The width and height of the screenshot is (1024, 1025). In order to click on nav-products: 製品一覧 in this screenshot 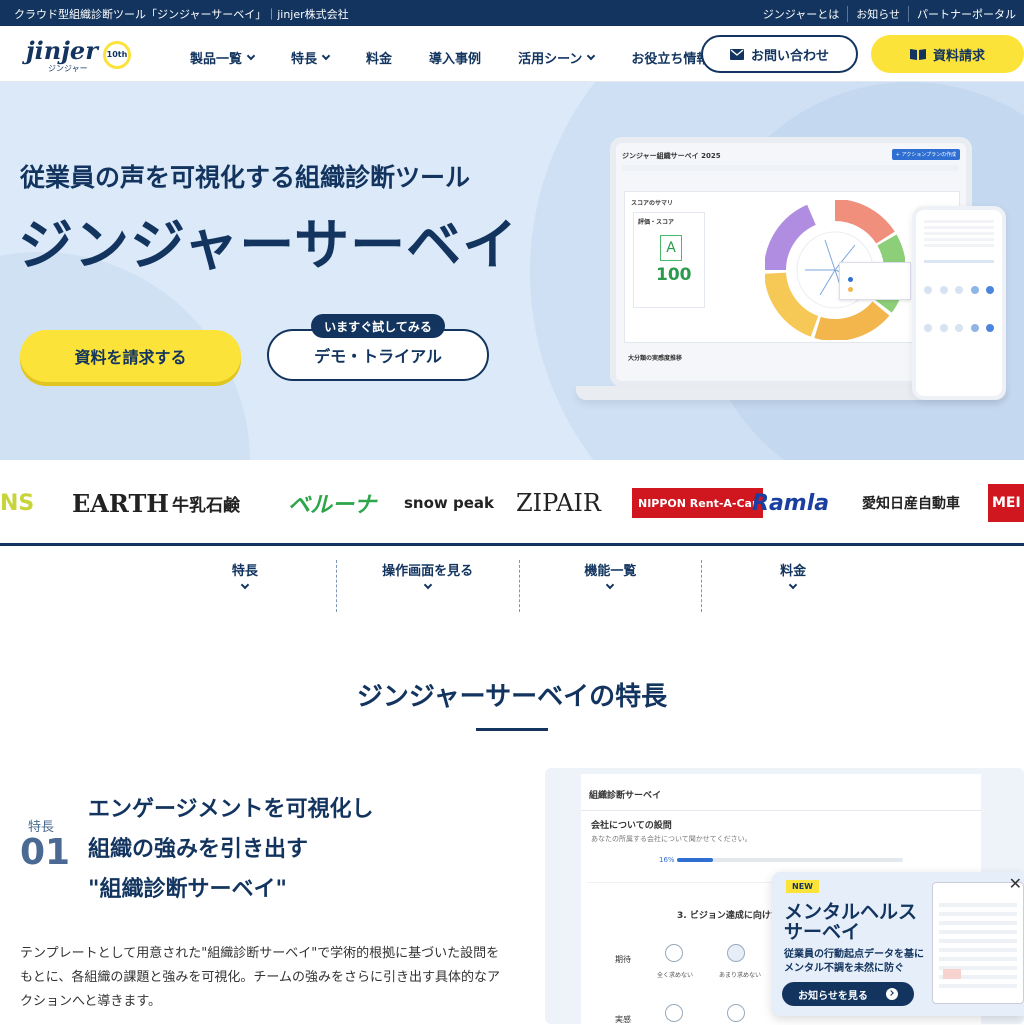, I will do `click(223, 57)`.